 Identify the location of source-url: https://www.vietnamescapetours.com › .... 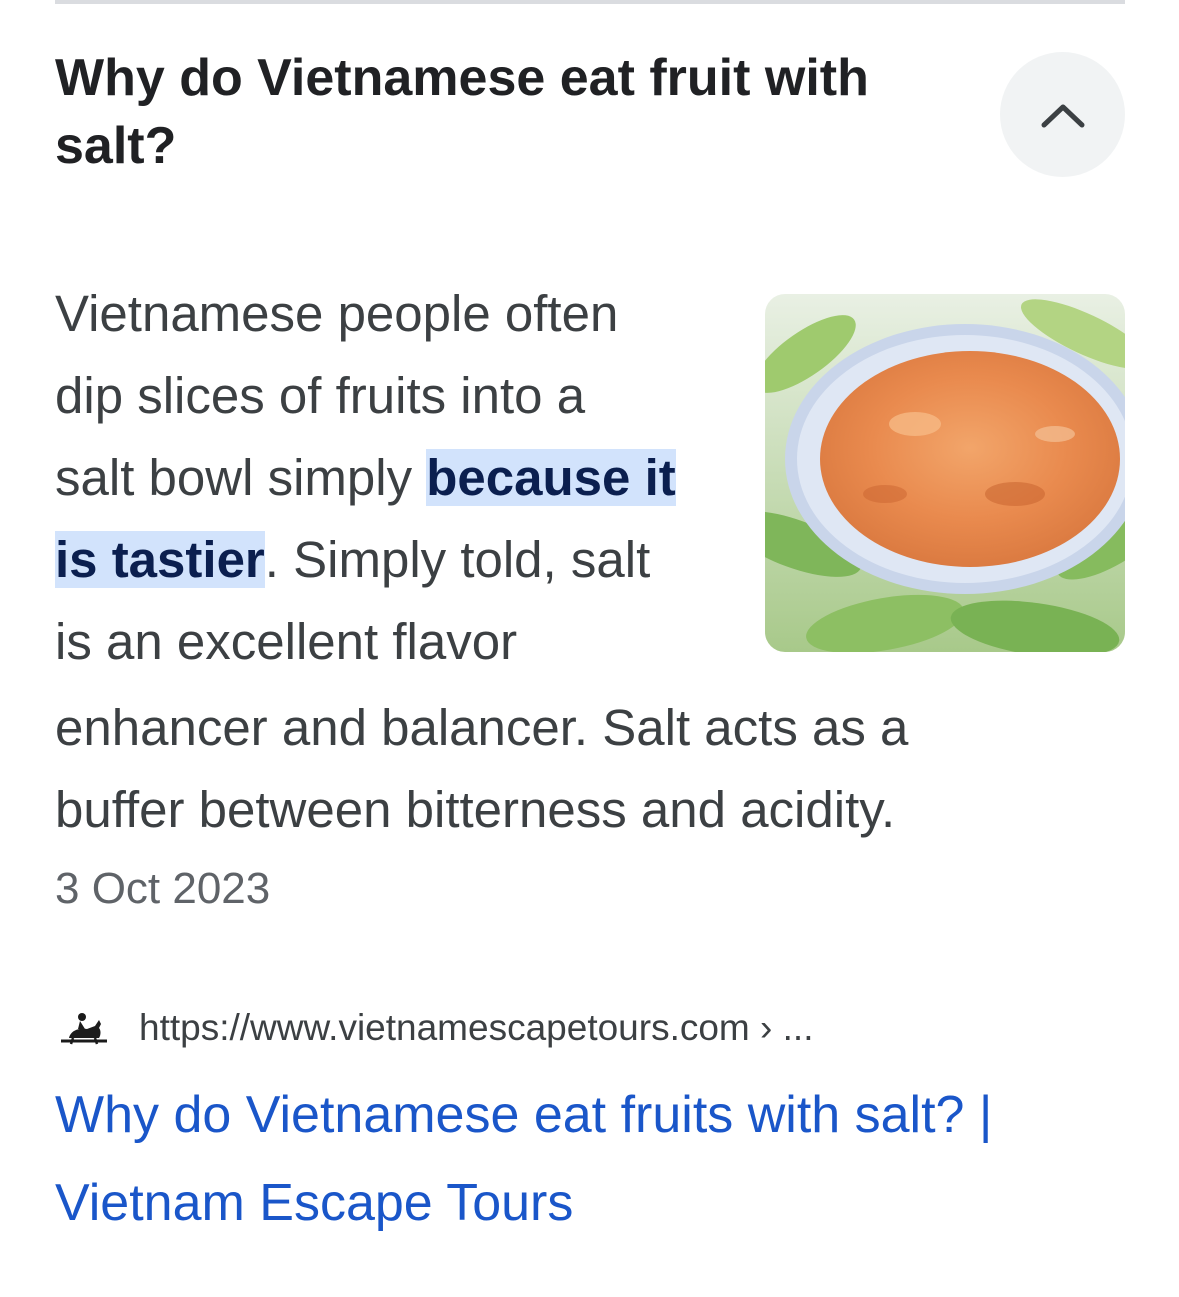
(476, 1028).